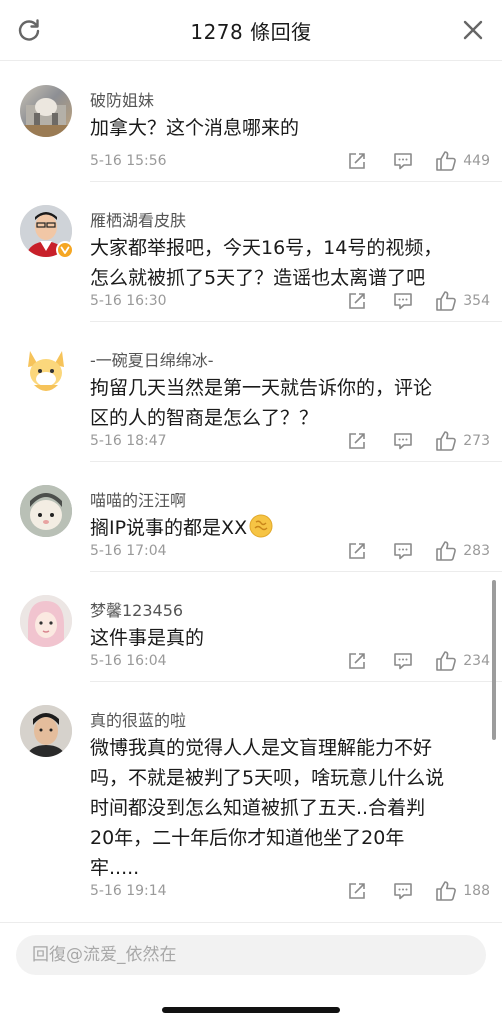  Describe the element at coordinates (476, 661) in the screenshot. I see `like-count: 234` at that location.